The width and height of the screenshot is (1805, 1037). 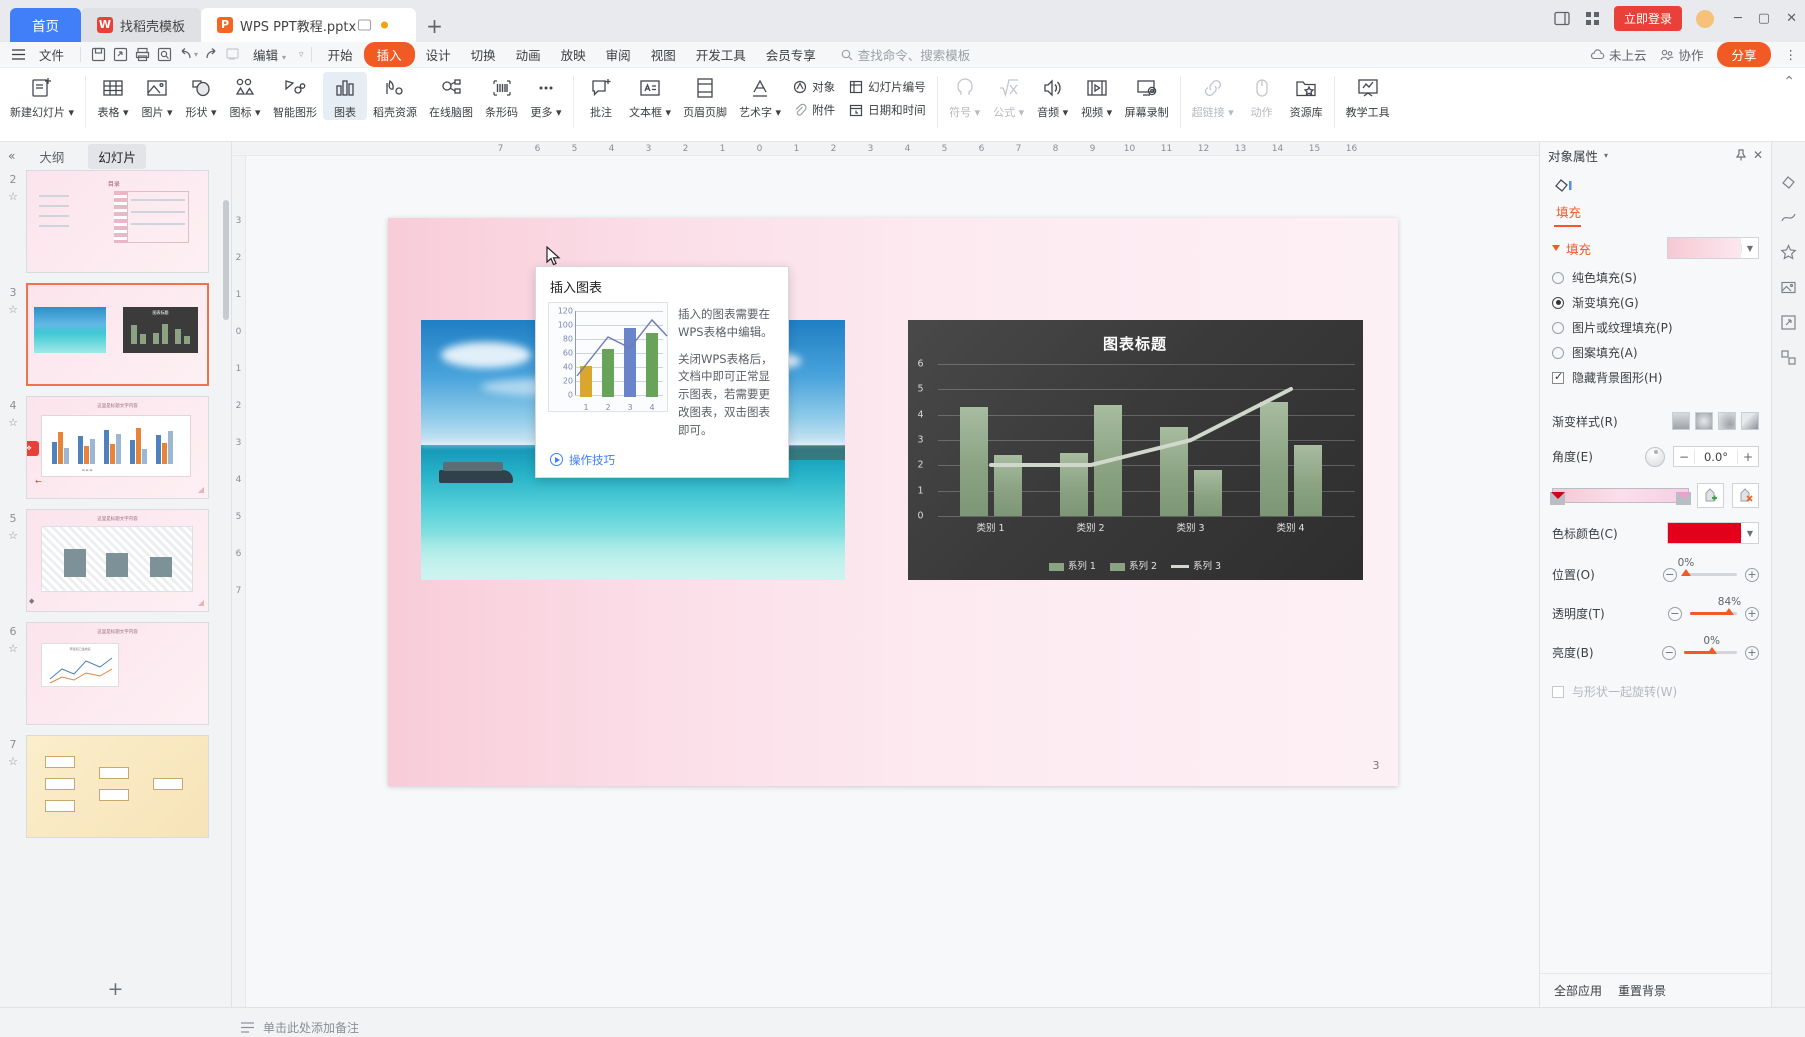 What do you see at coordinates (232, 55) in the screenshot?
I see `format-painter-icon` at bounding box center [232, 55].